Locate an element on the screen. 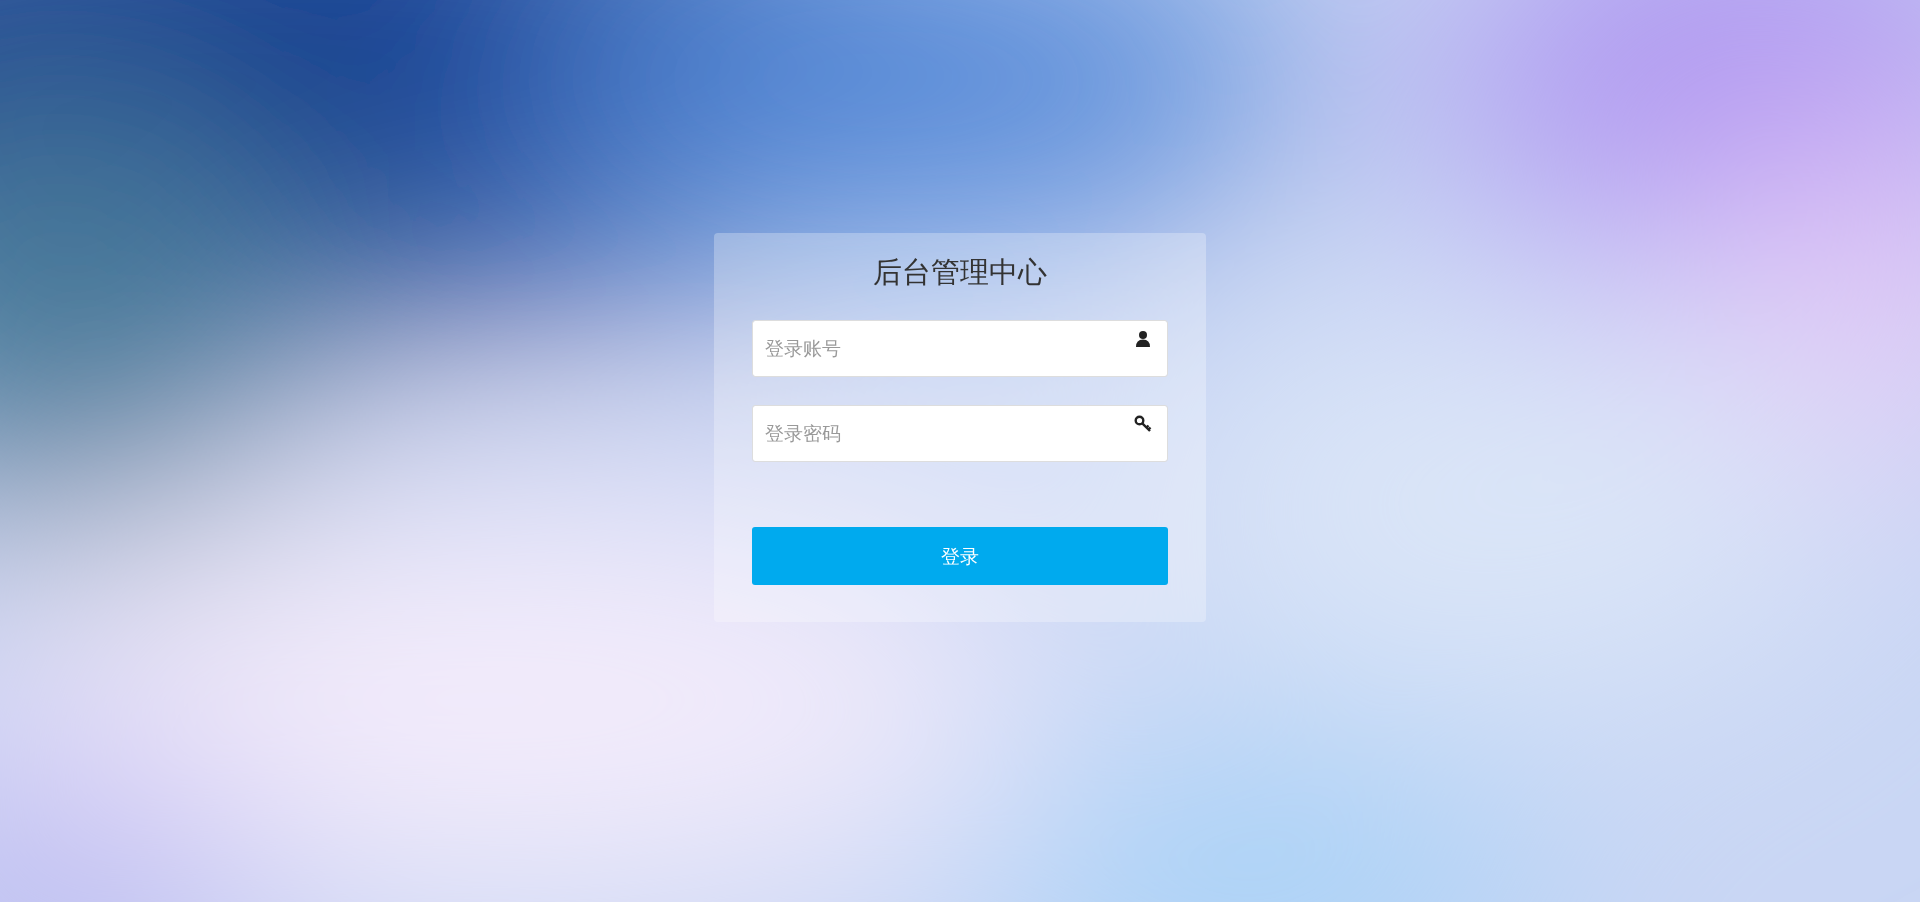  password-field: 登录密码 is located at coordinates (960, 433).